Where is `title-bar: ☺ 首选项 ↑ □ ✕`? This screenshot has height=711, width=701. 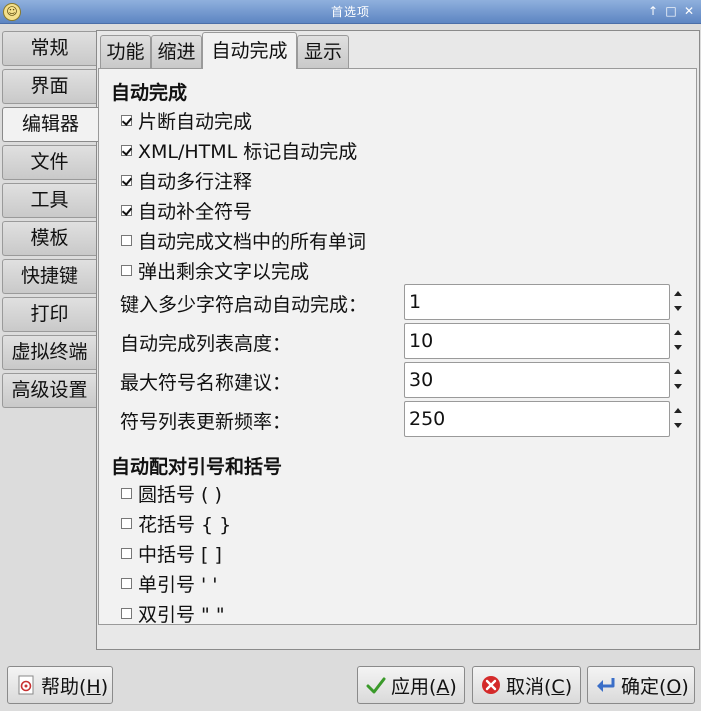 title-bar: ☺ 首选项 ↑ □ ✕ is located at coordinates (350, 12).